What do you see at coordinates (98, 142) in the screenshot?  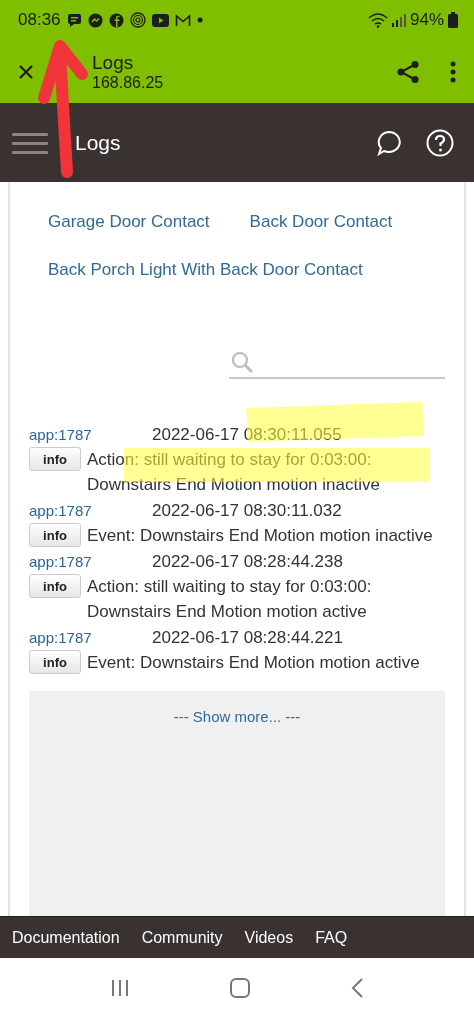 I see `header-title: Logs` at bounding box center [98, 142].